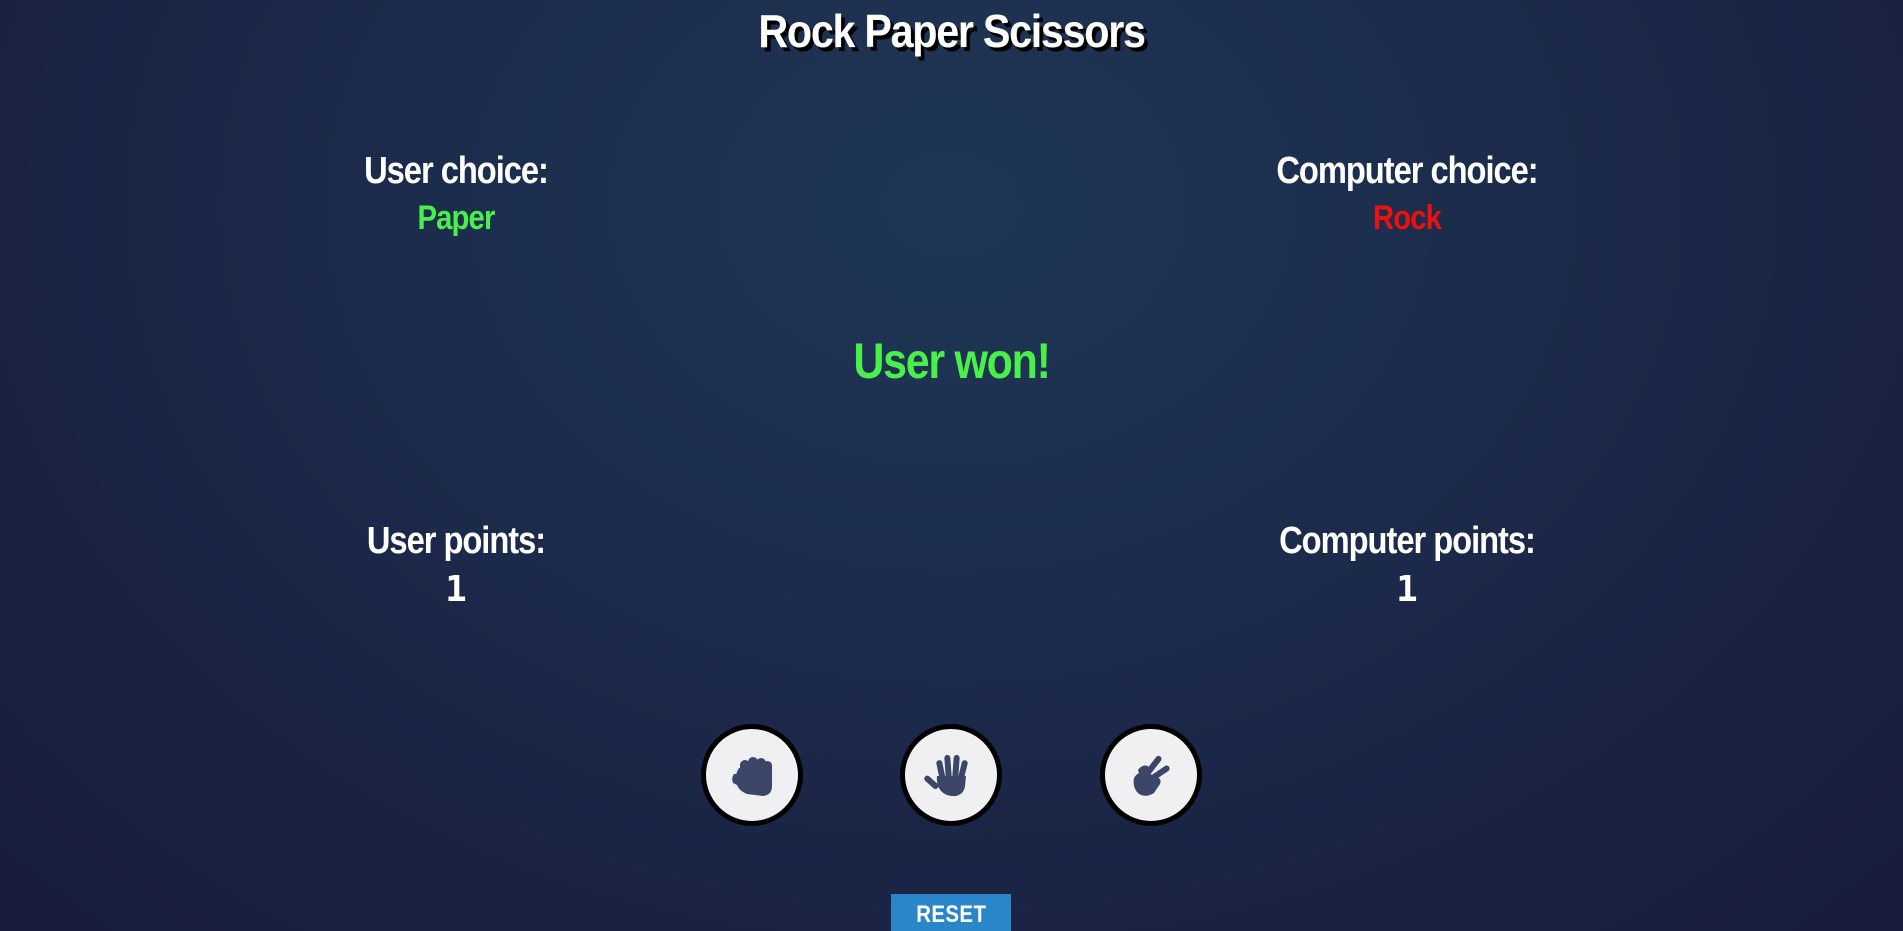 Image resolution: width=1903 pixels, height=931 pixels. I want to click on scissors-button, so click(1151, 775).